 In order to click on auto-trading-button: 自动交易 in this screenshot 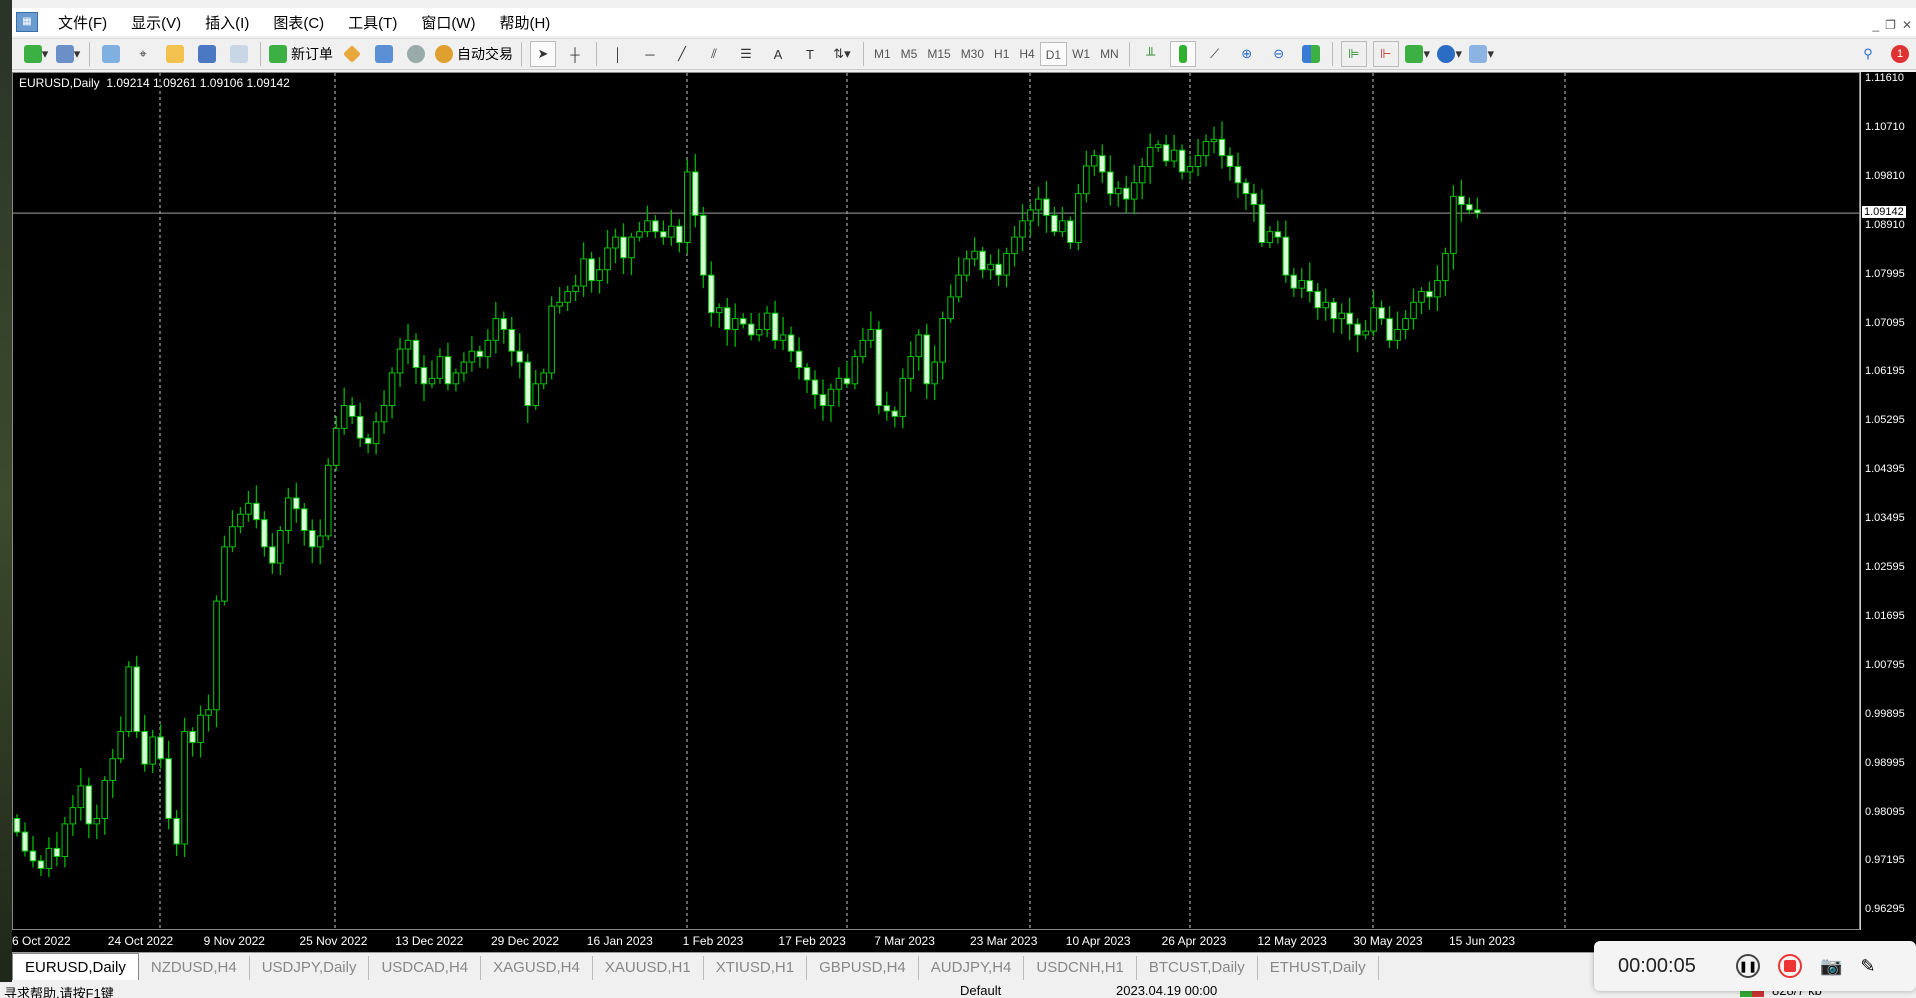, I will do `click(474, 54)`.